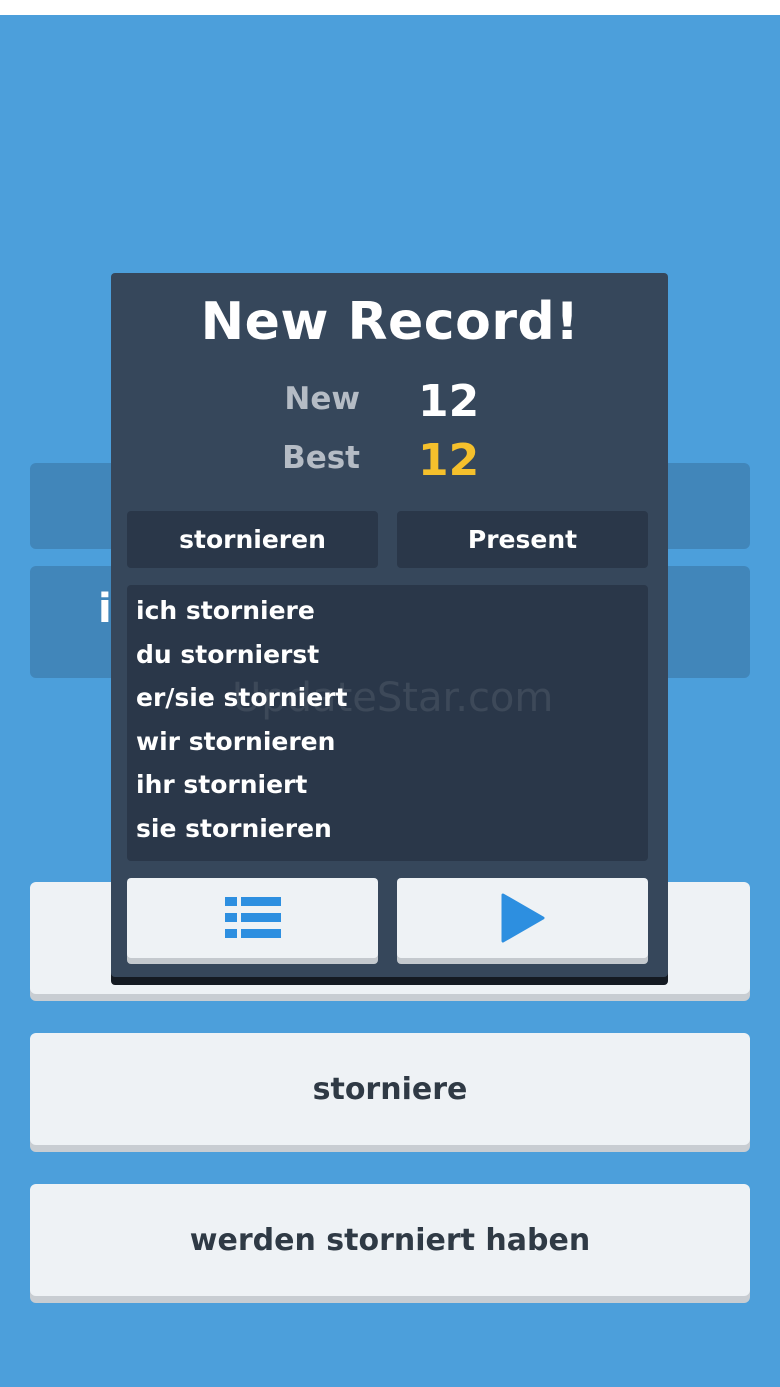 The height and width of the screenshot is (1387, 780). What do you see at coordinates (321, 458) in the screenshot?
I see `best-score-label: Best` at bounding box center [321, 458].